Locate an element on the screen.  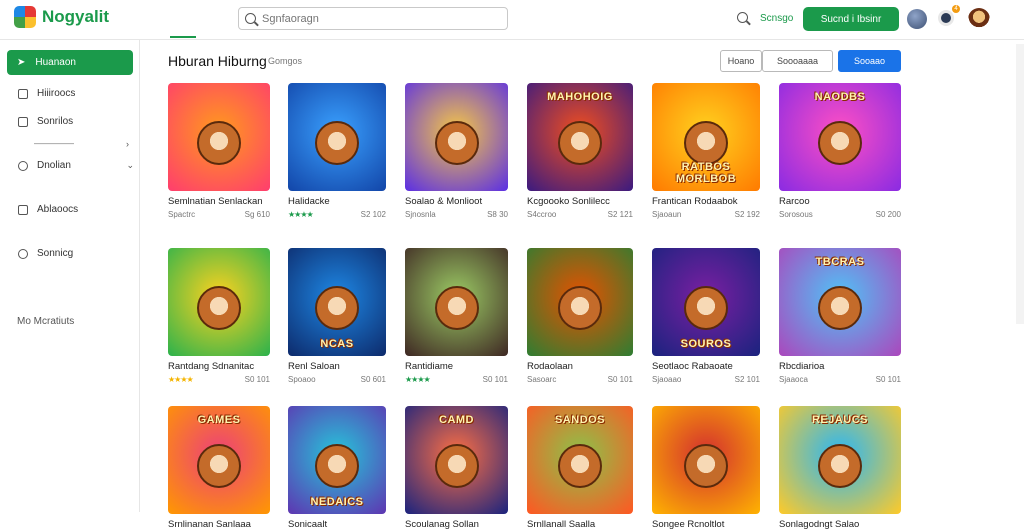
game-thumbnail: NEDAICS is located at coordinates (337, 460).